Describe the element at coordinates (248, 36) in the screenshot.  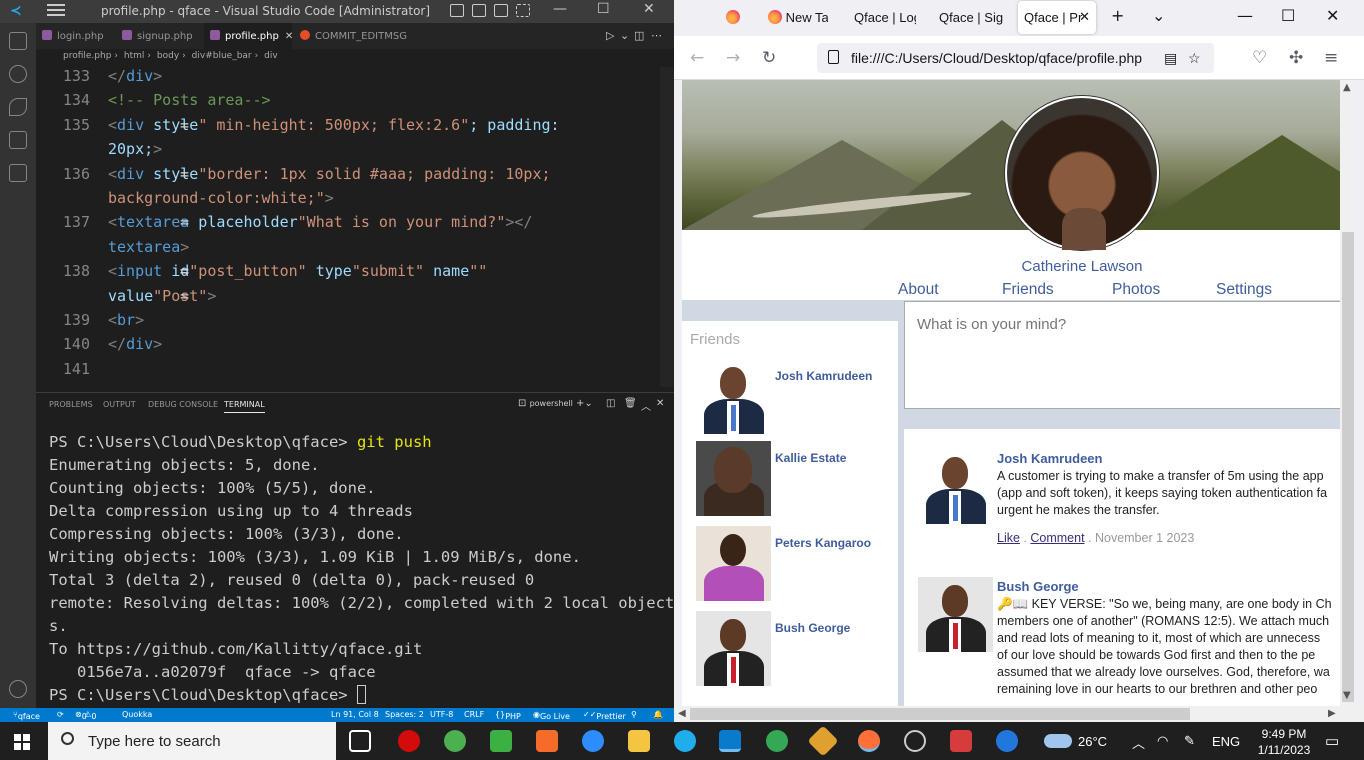
I see `tab-profile: profile.php ✕` at that location.